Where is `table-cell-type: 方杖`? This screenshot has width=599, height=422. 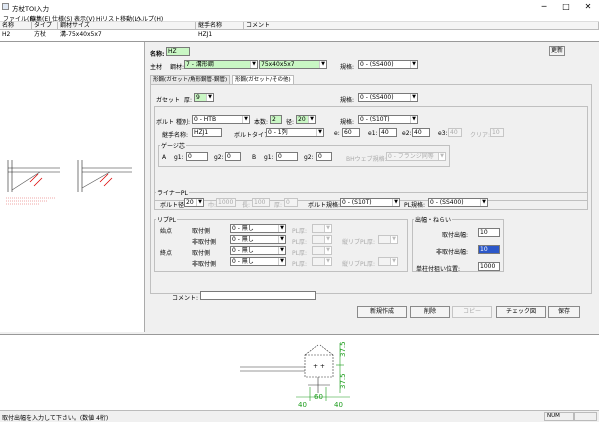
table-cell-type: 方杖 is located at coordinates (45, 34).